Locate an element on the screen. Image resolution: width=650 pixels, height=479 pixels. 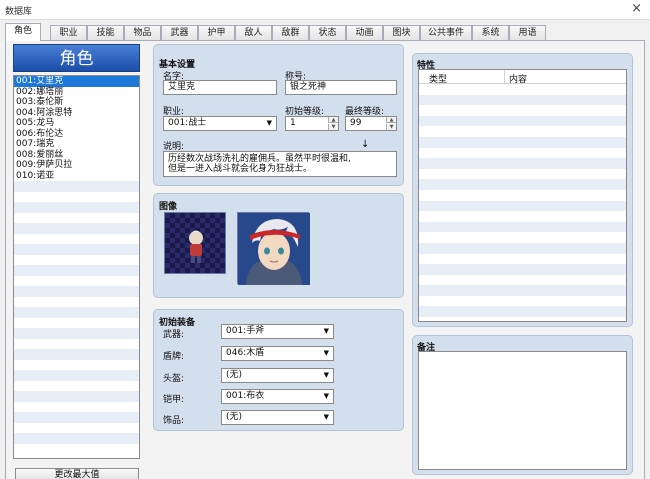
window-title: 数据库 is located at coordinates (19, 12).